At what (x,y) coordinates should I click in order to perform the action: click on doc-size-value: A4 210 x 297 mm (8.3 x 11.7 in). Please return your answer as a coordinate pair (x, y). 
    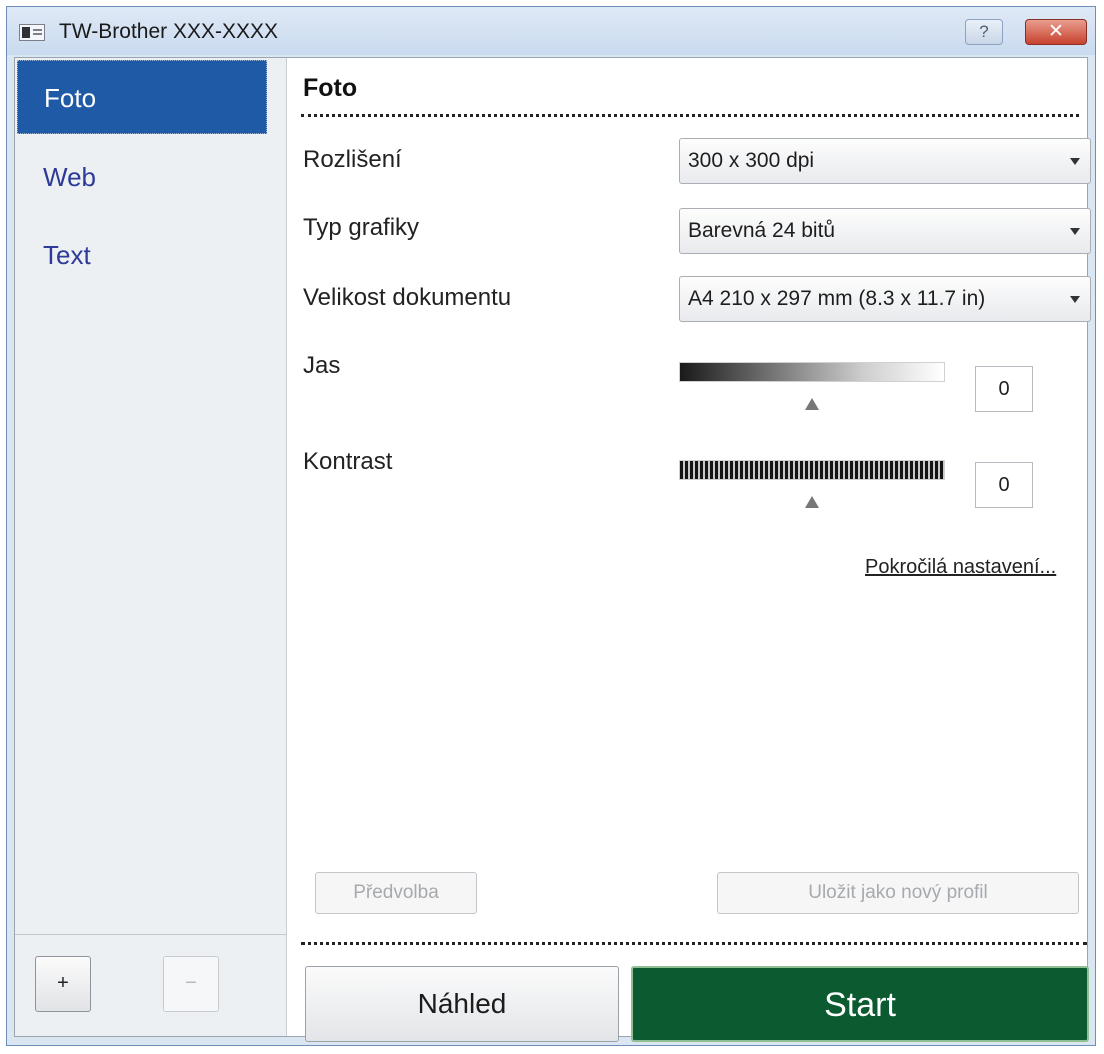
    Looking at the image, I should click on (837, 298).